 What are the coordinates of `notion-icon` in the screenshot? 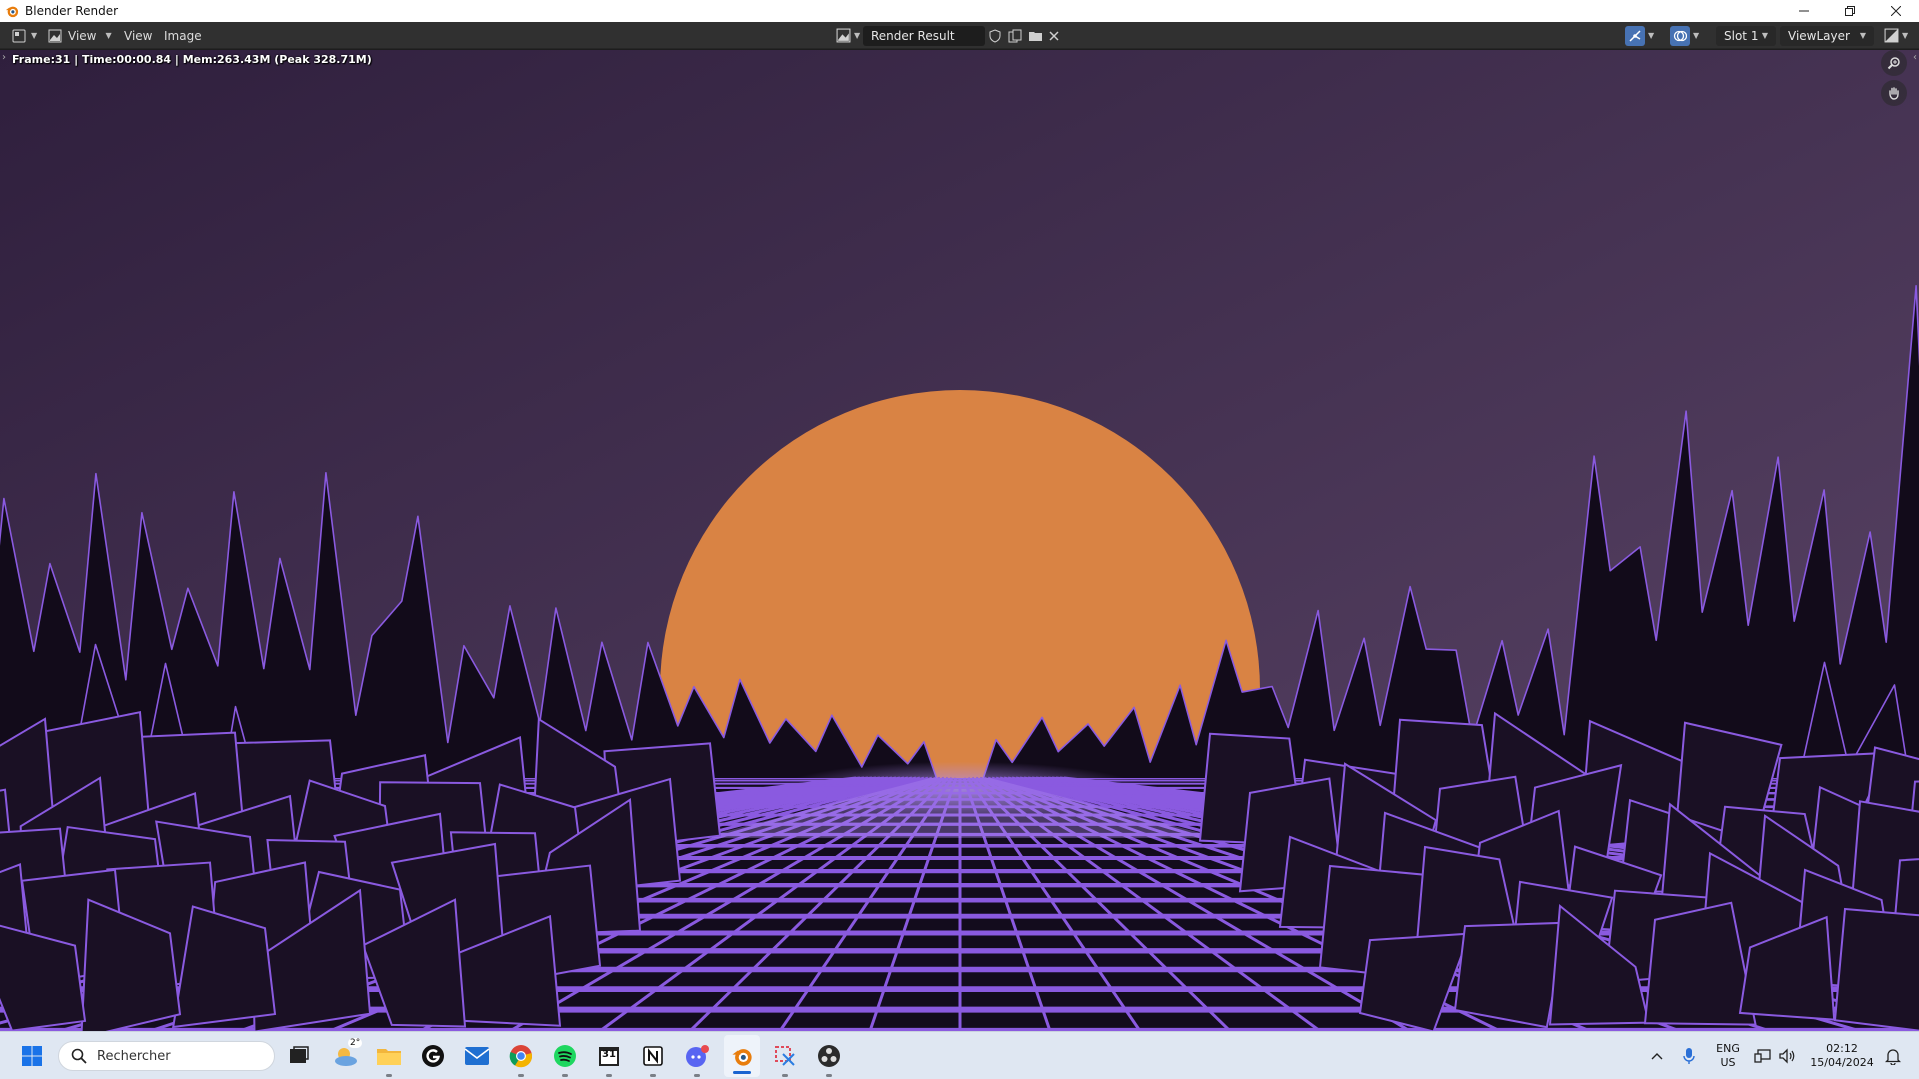 It's located at (653, 1056).